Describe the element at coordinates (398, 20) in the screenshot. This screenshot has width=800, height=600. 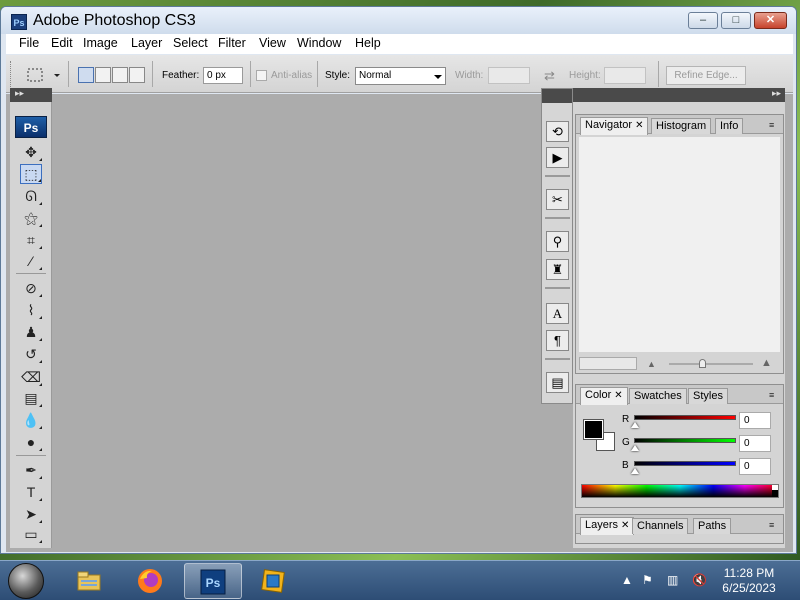
I see `title-bar: Ps Adobe Photoshop CS3 – □ ✕` at that location.